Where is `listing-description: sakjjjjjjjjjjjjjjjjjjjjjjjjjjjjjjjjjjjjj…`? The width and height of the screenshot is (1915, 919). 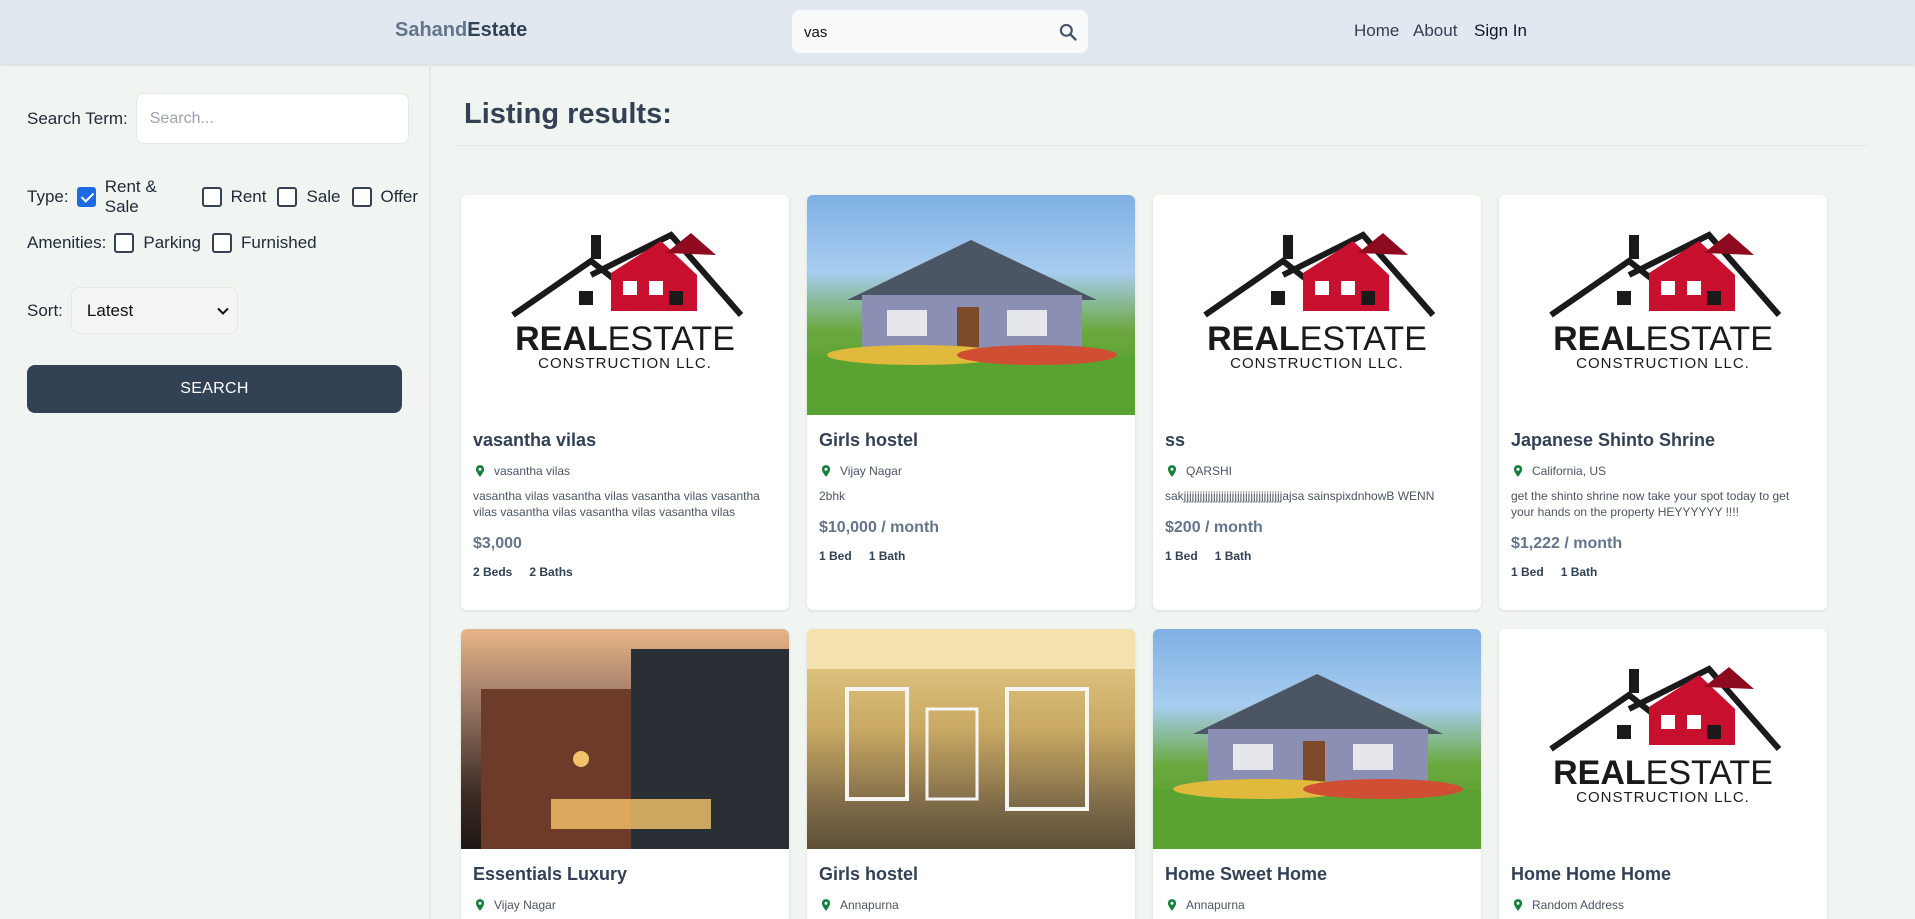
listing-description: sakjjjjjjjjjjjjjjjjjjjjjjjjjjjjjjjjjjjjj… is located at coordinates (1300, 496).